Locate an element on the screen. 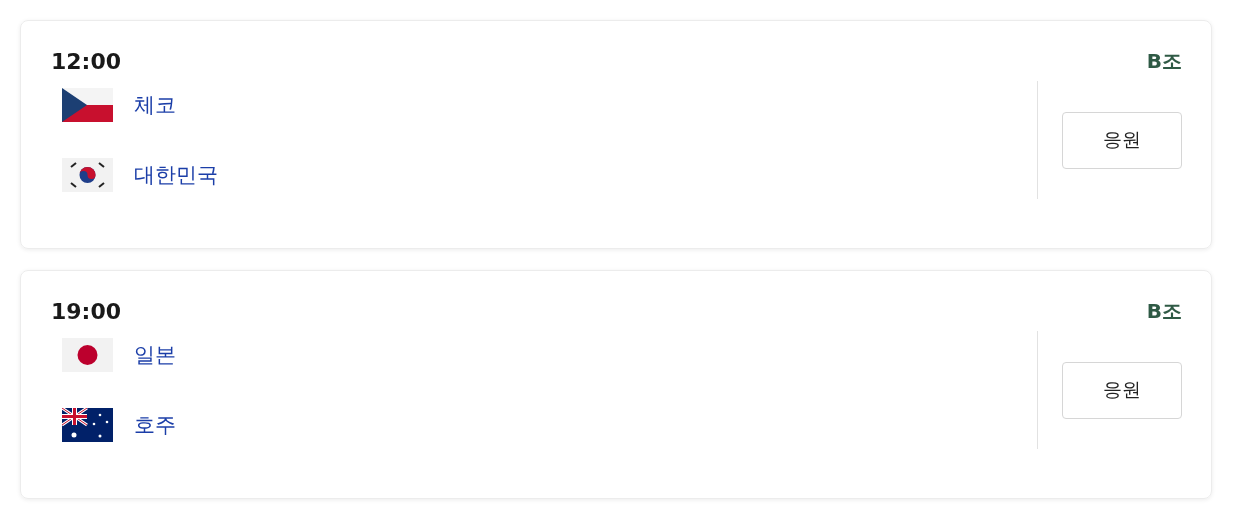  team-name: 호주 is located at coordinates (155, 425).